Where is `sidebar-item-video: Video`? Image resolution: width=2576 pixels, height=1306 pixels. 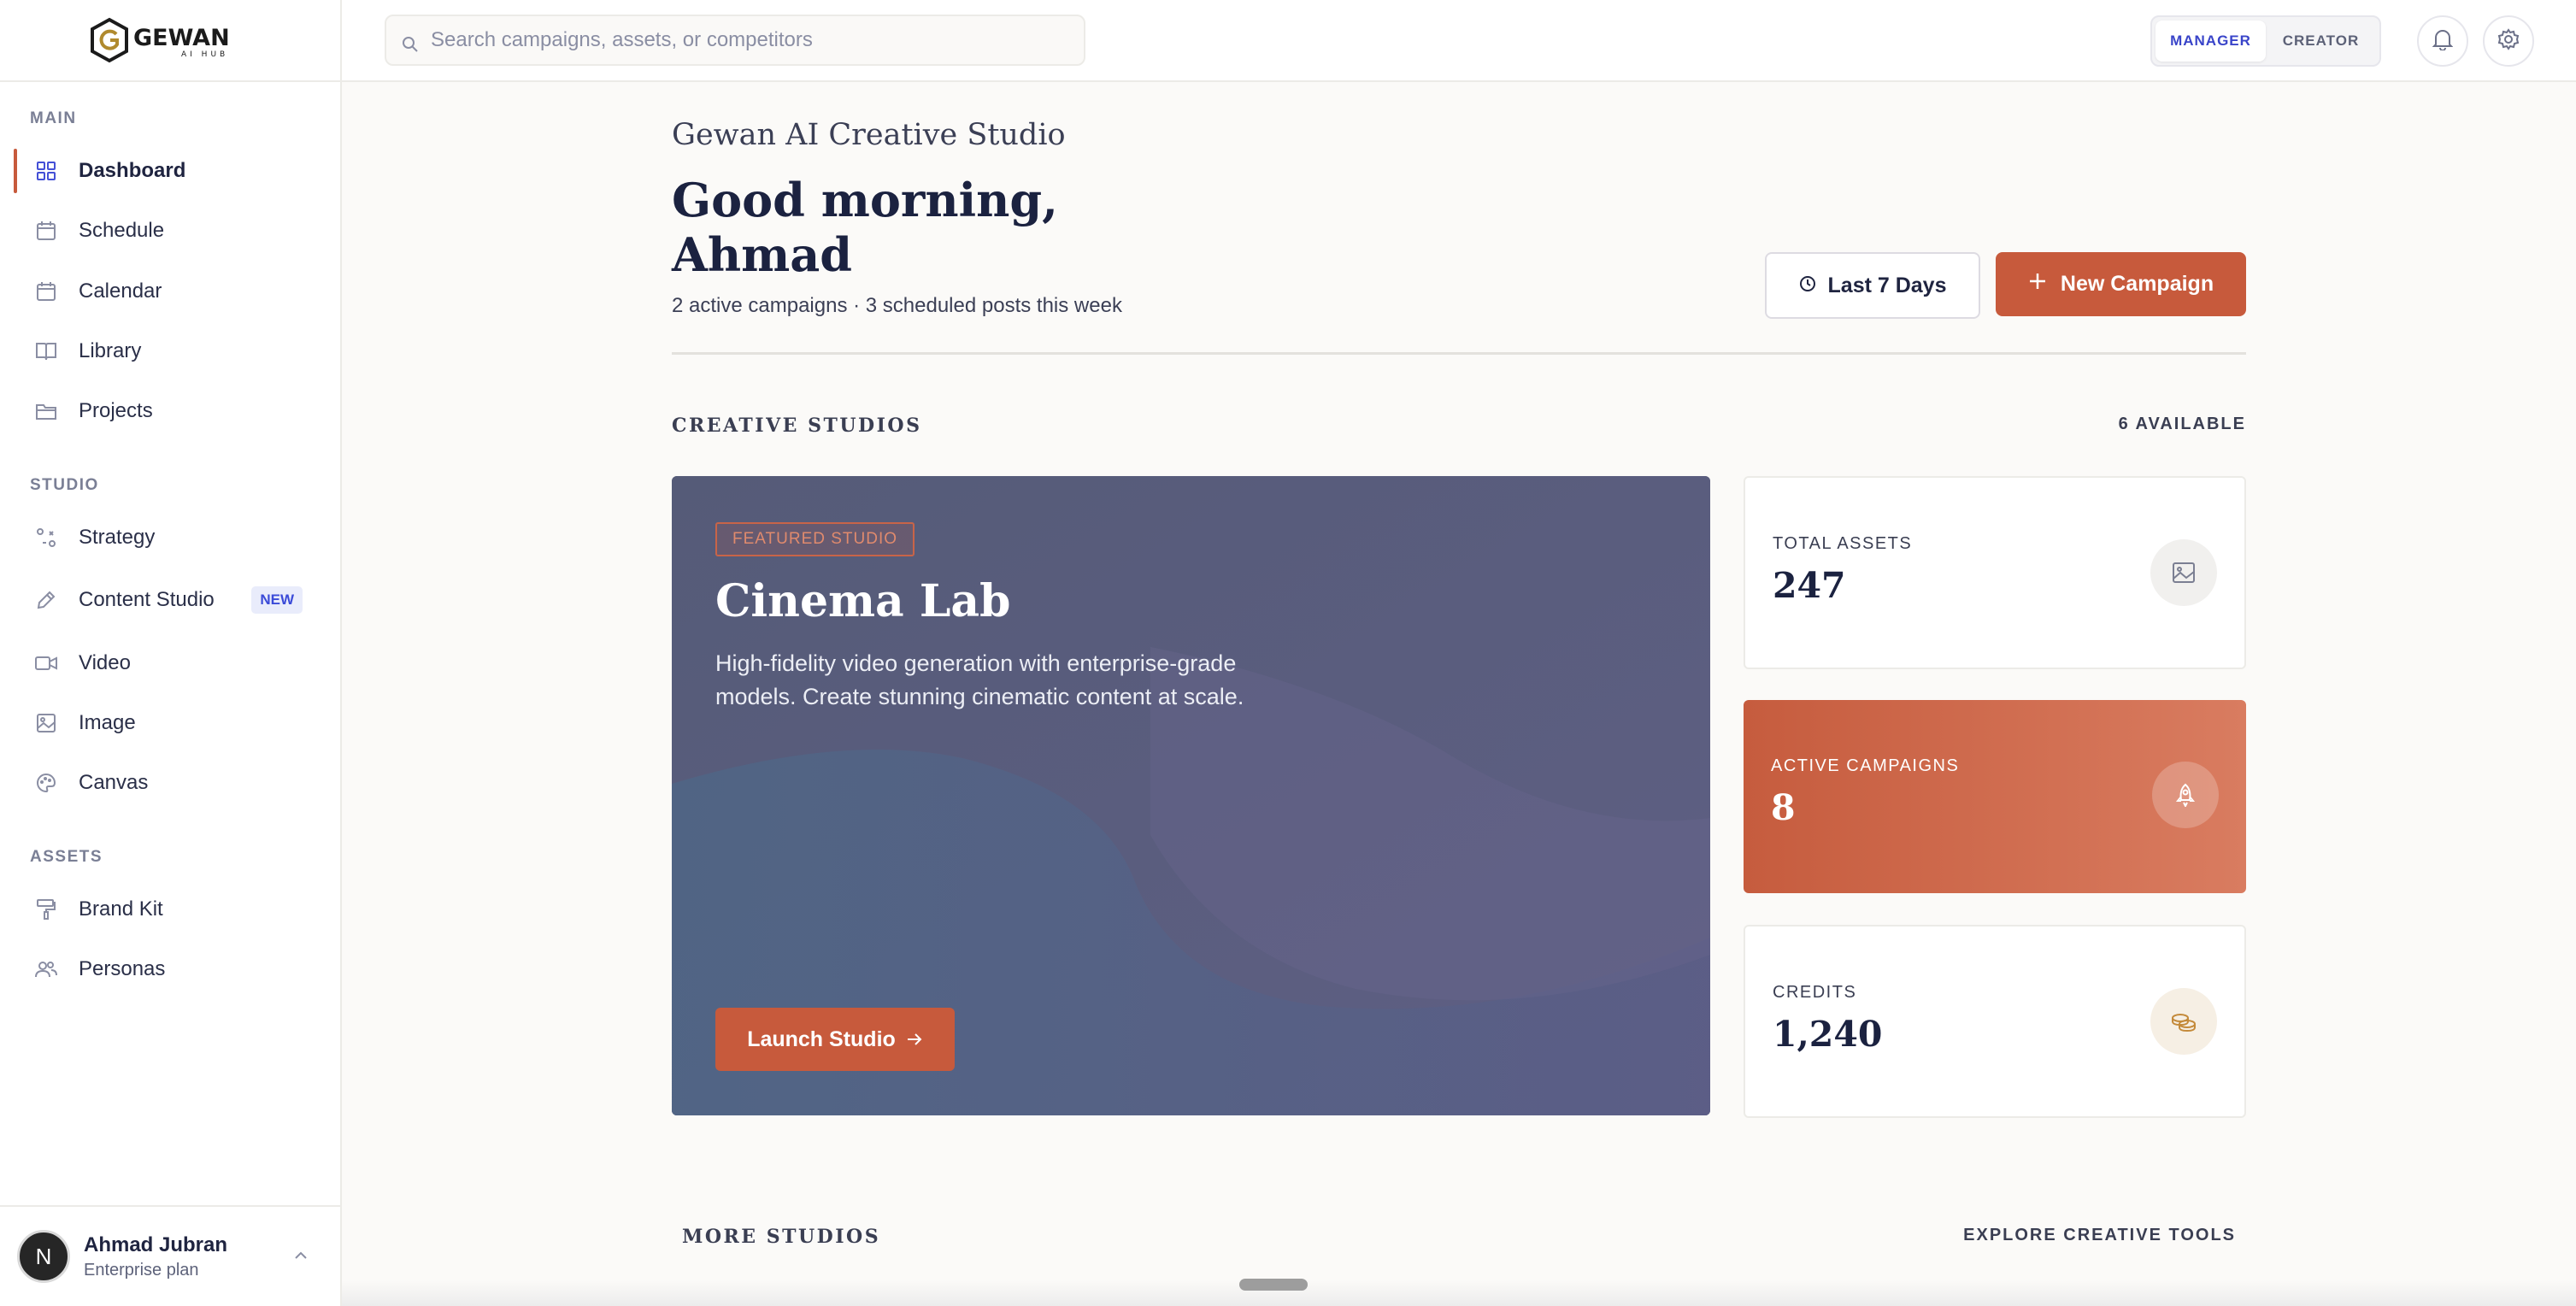 sidebar-item-video: Video is located at coordinates (169, 663).